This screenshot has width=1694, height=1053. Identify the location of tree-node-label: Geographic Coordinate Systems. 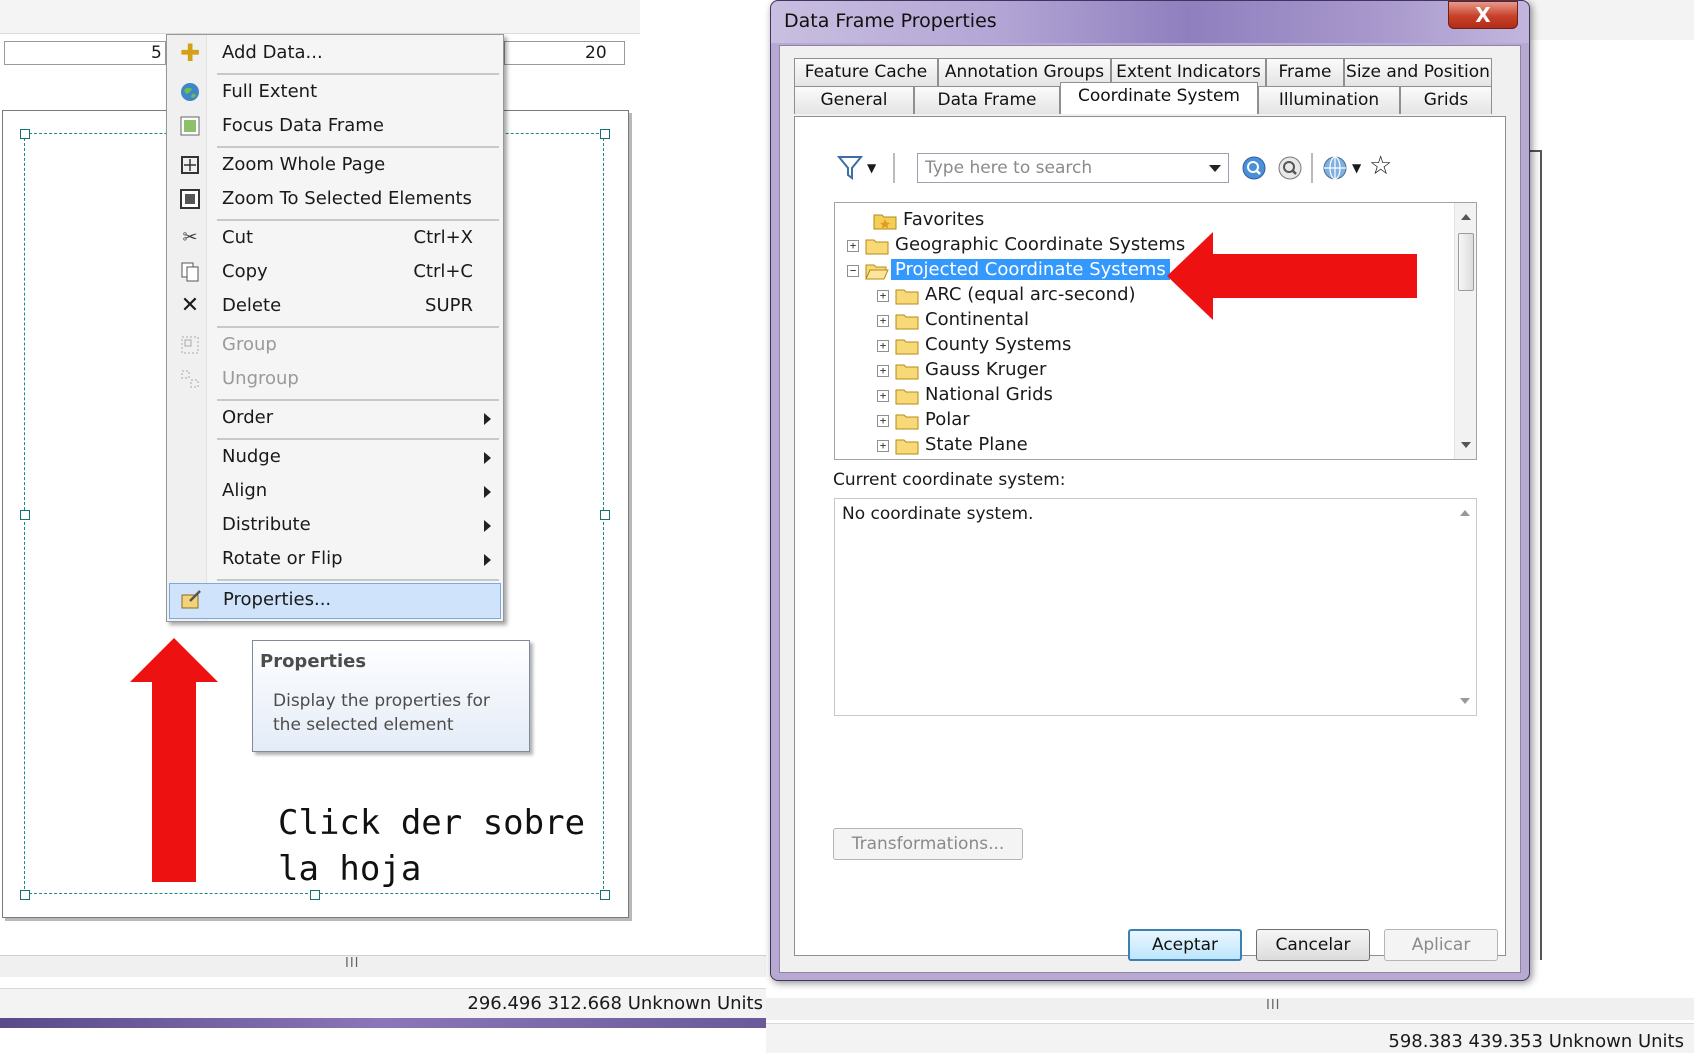
(1040, 244).